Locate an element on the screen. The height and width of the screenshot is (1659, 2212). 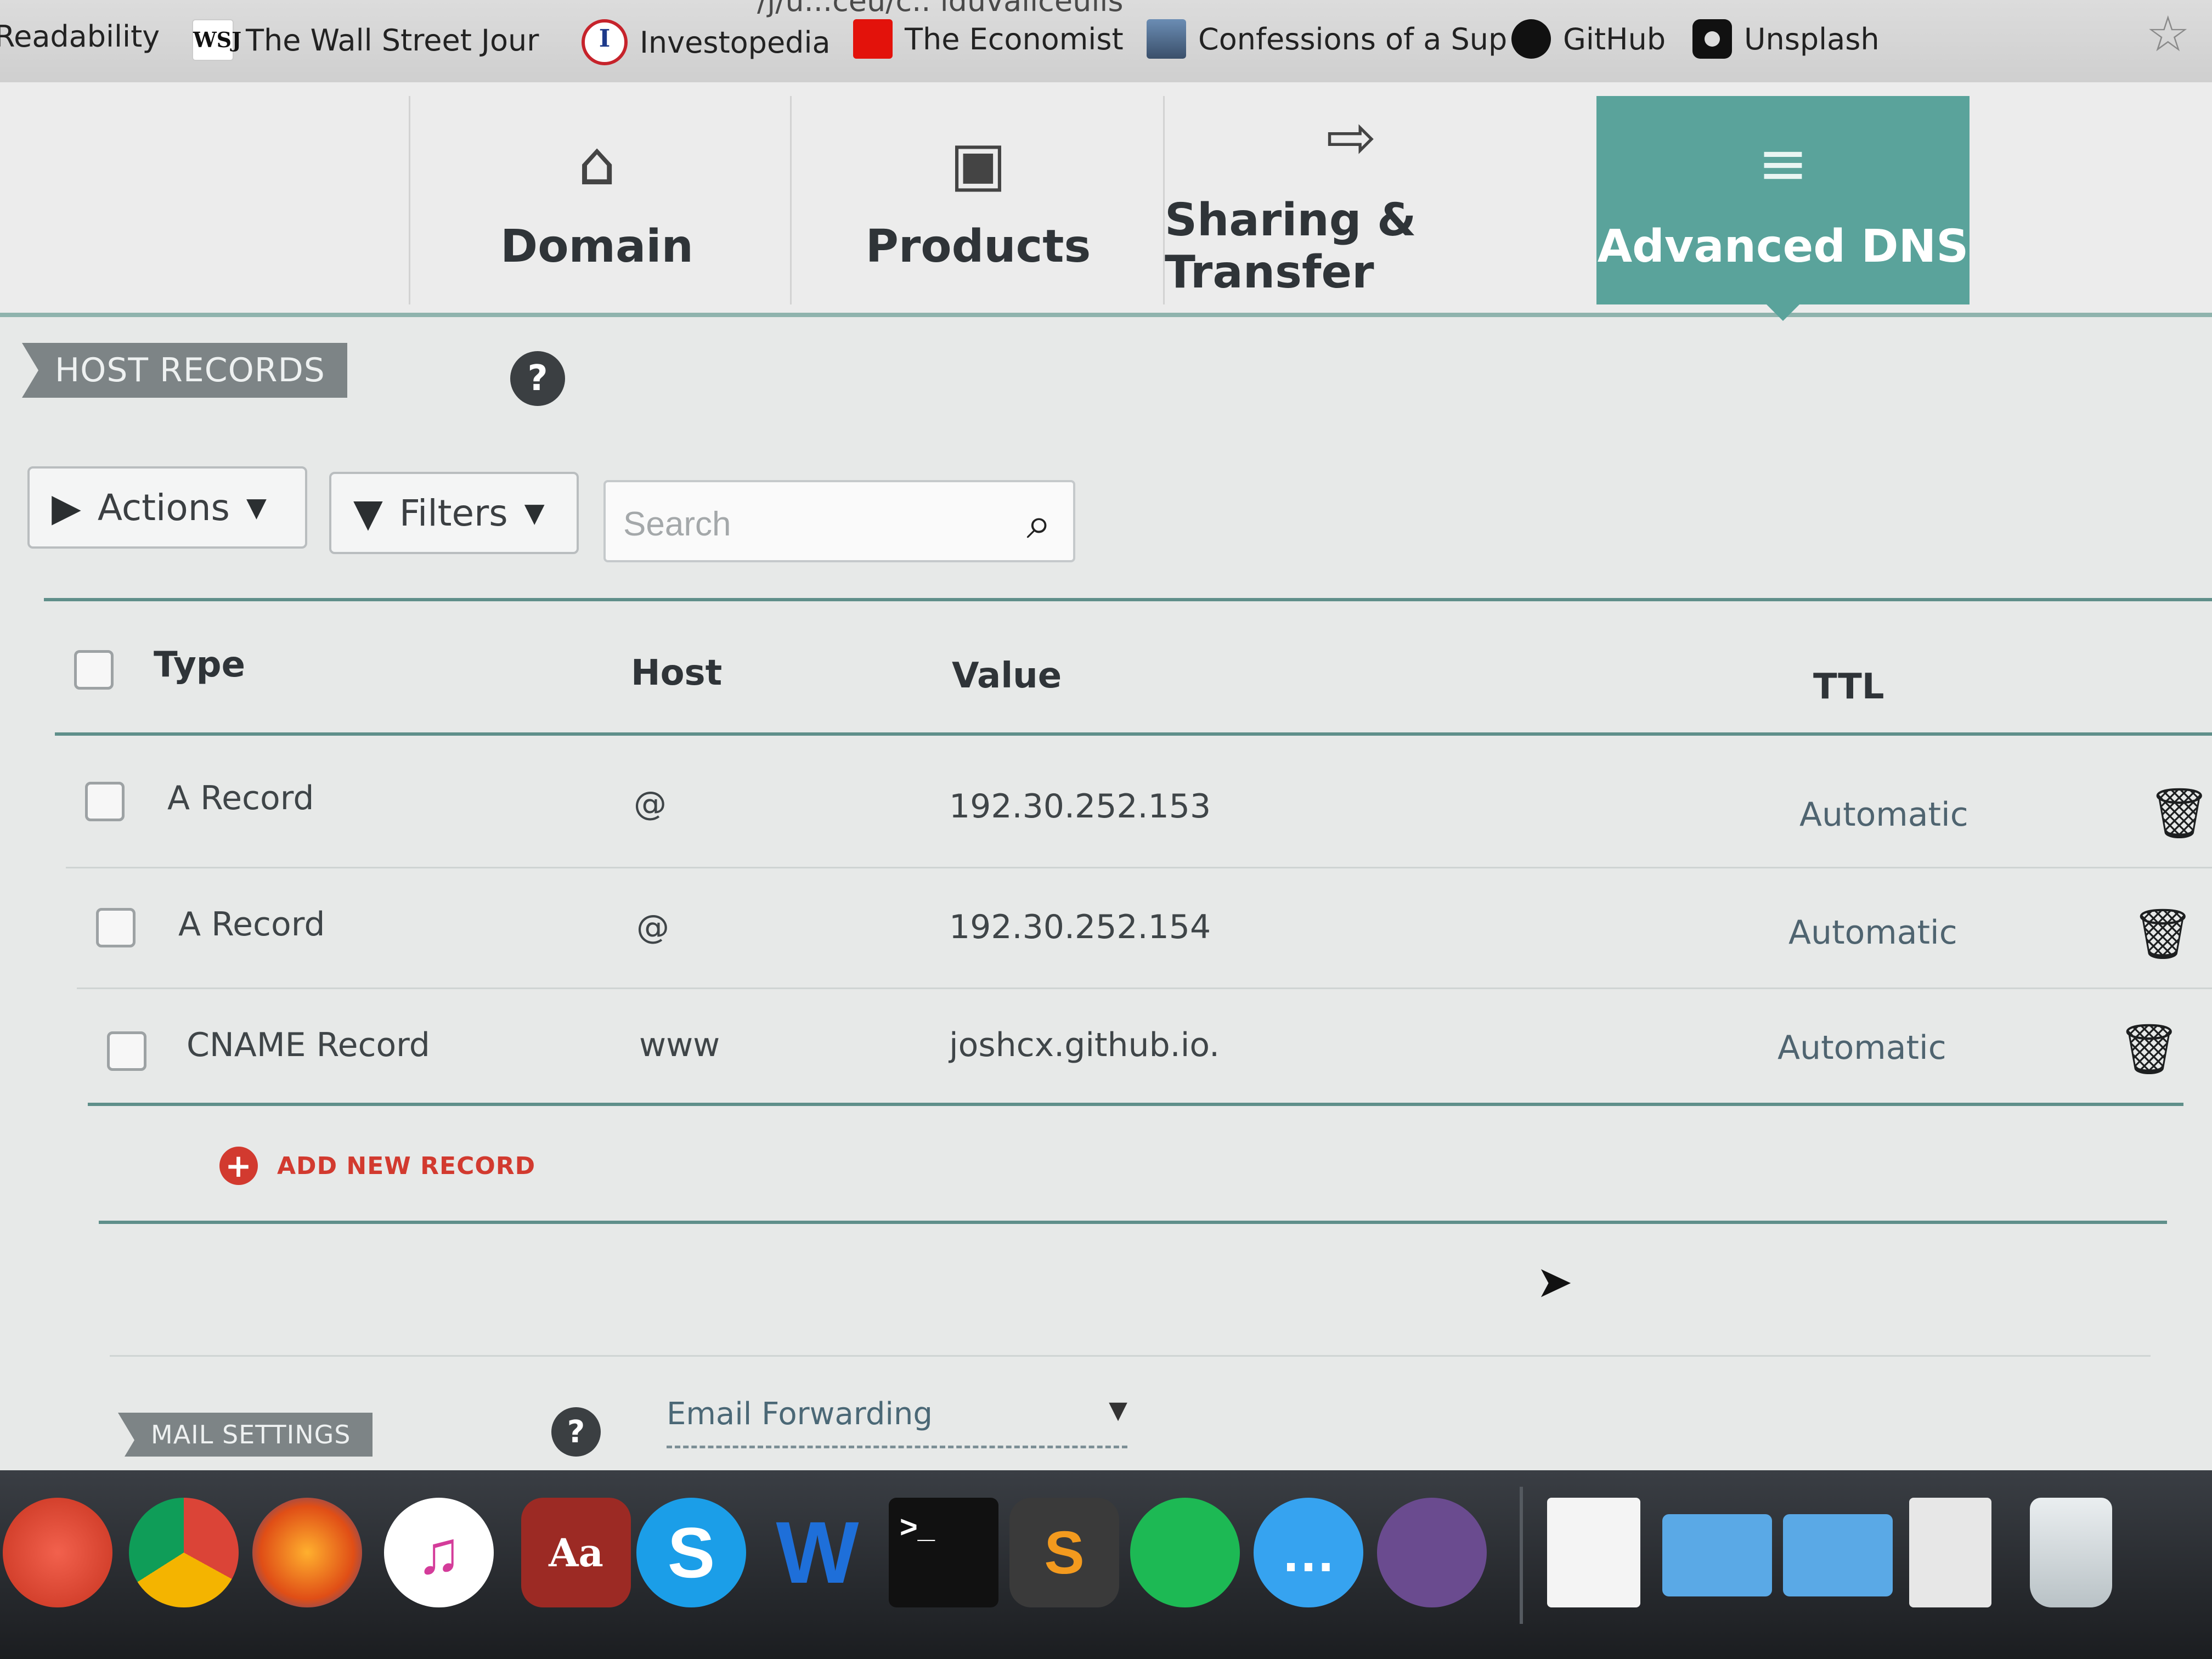
github-icon is located at coordinates (1531, 39).